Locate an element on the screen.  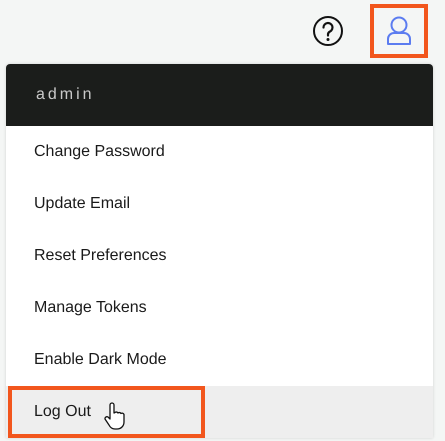
user-icon is located at coordinates (399, 31).